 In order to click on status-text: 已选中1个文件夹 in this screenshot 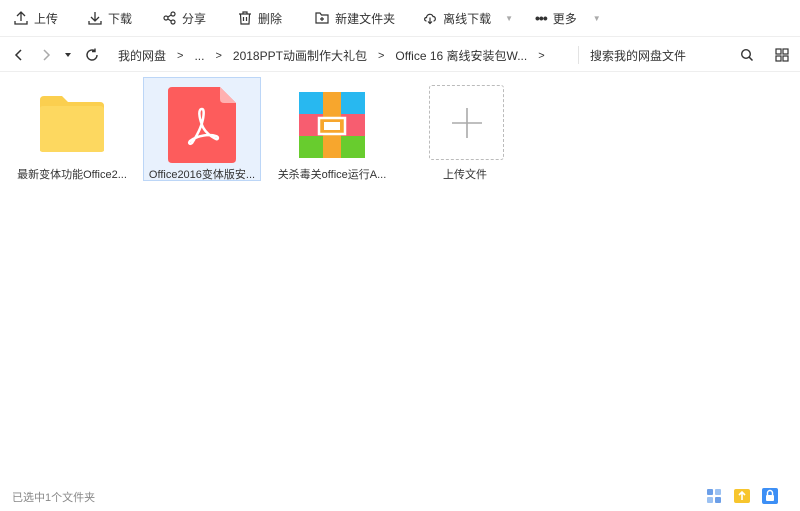, I will do `click(54, 498)`.